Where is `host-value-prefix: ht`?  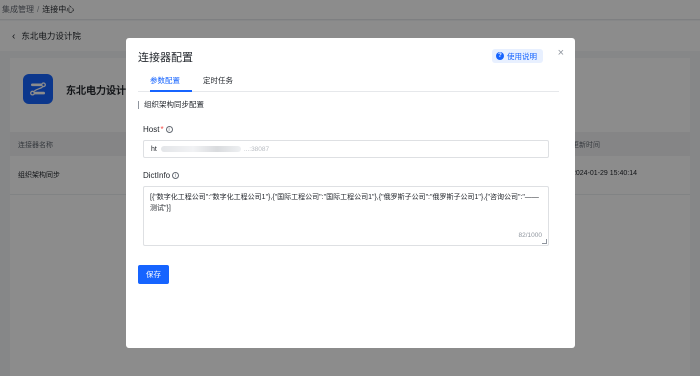
host-value-prefix: ht is located at coordinates (154, 149).